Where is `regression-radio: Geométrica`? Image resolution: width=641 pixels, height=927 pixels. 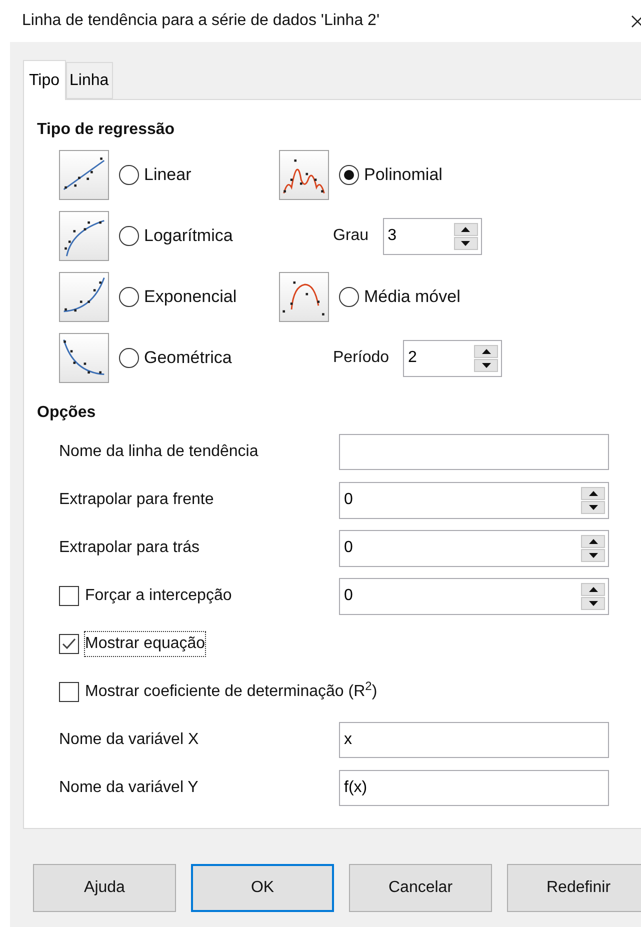 regression-radio: Geométrica is located at coordinates (175, 358).